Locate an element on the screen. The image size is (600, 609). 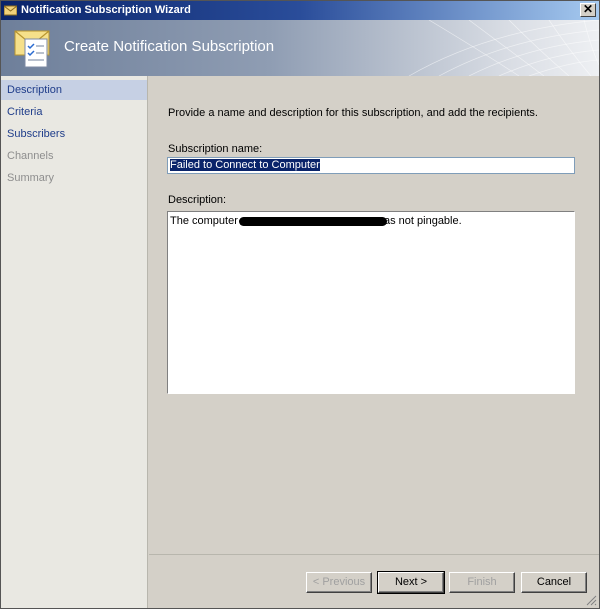
step-description: Description is located at coordinates (74, 90).